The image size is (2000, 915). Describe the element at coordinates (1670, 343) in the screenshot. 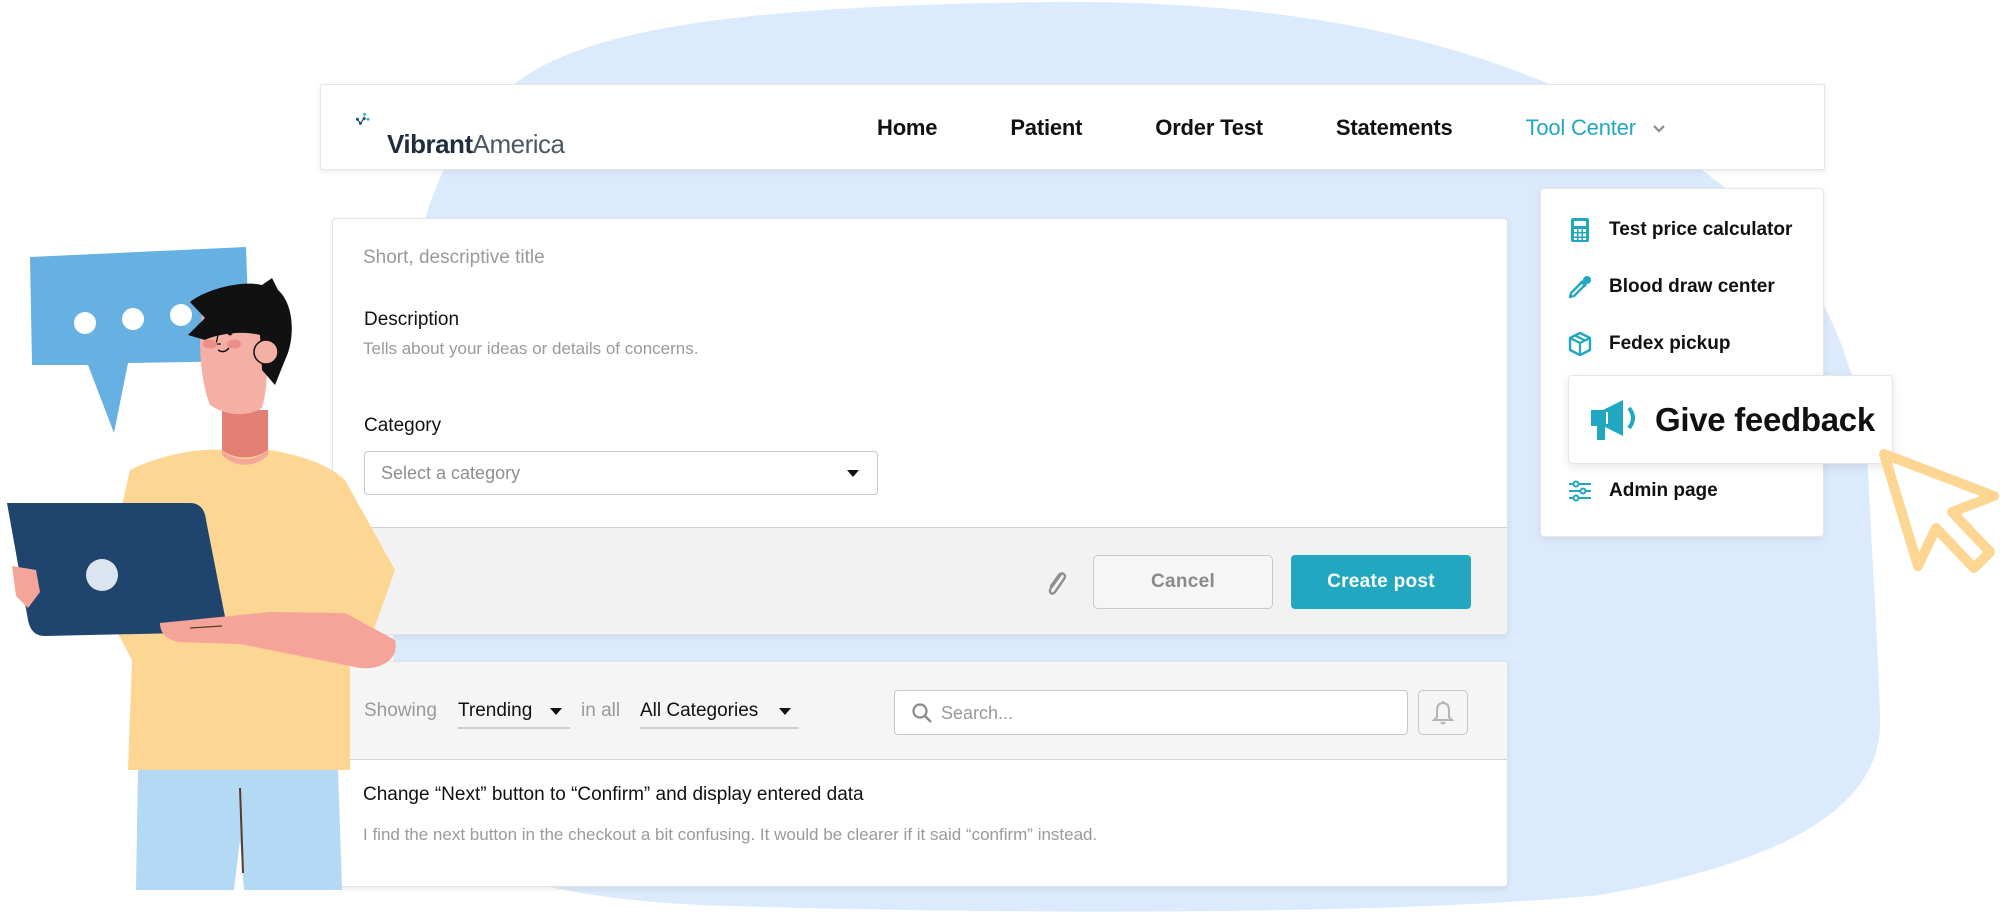

I see `menu-item-label: Fedex pickup` at that location.